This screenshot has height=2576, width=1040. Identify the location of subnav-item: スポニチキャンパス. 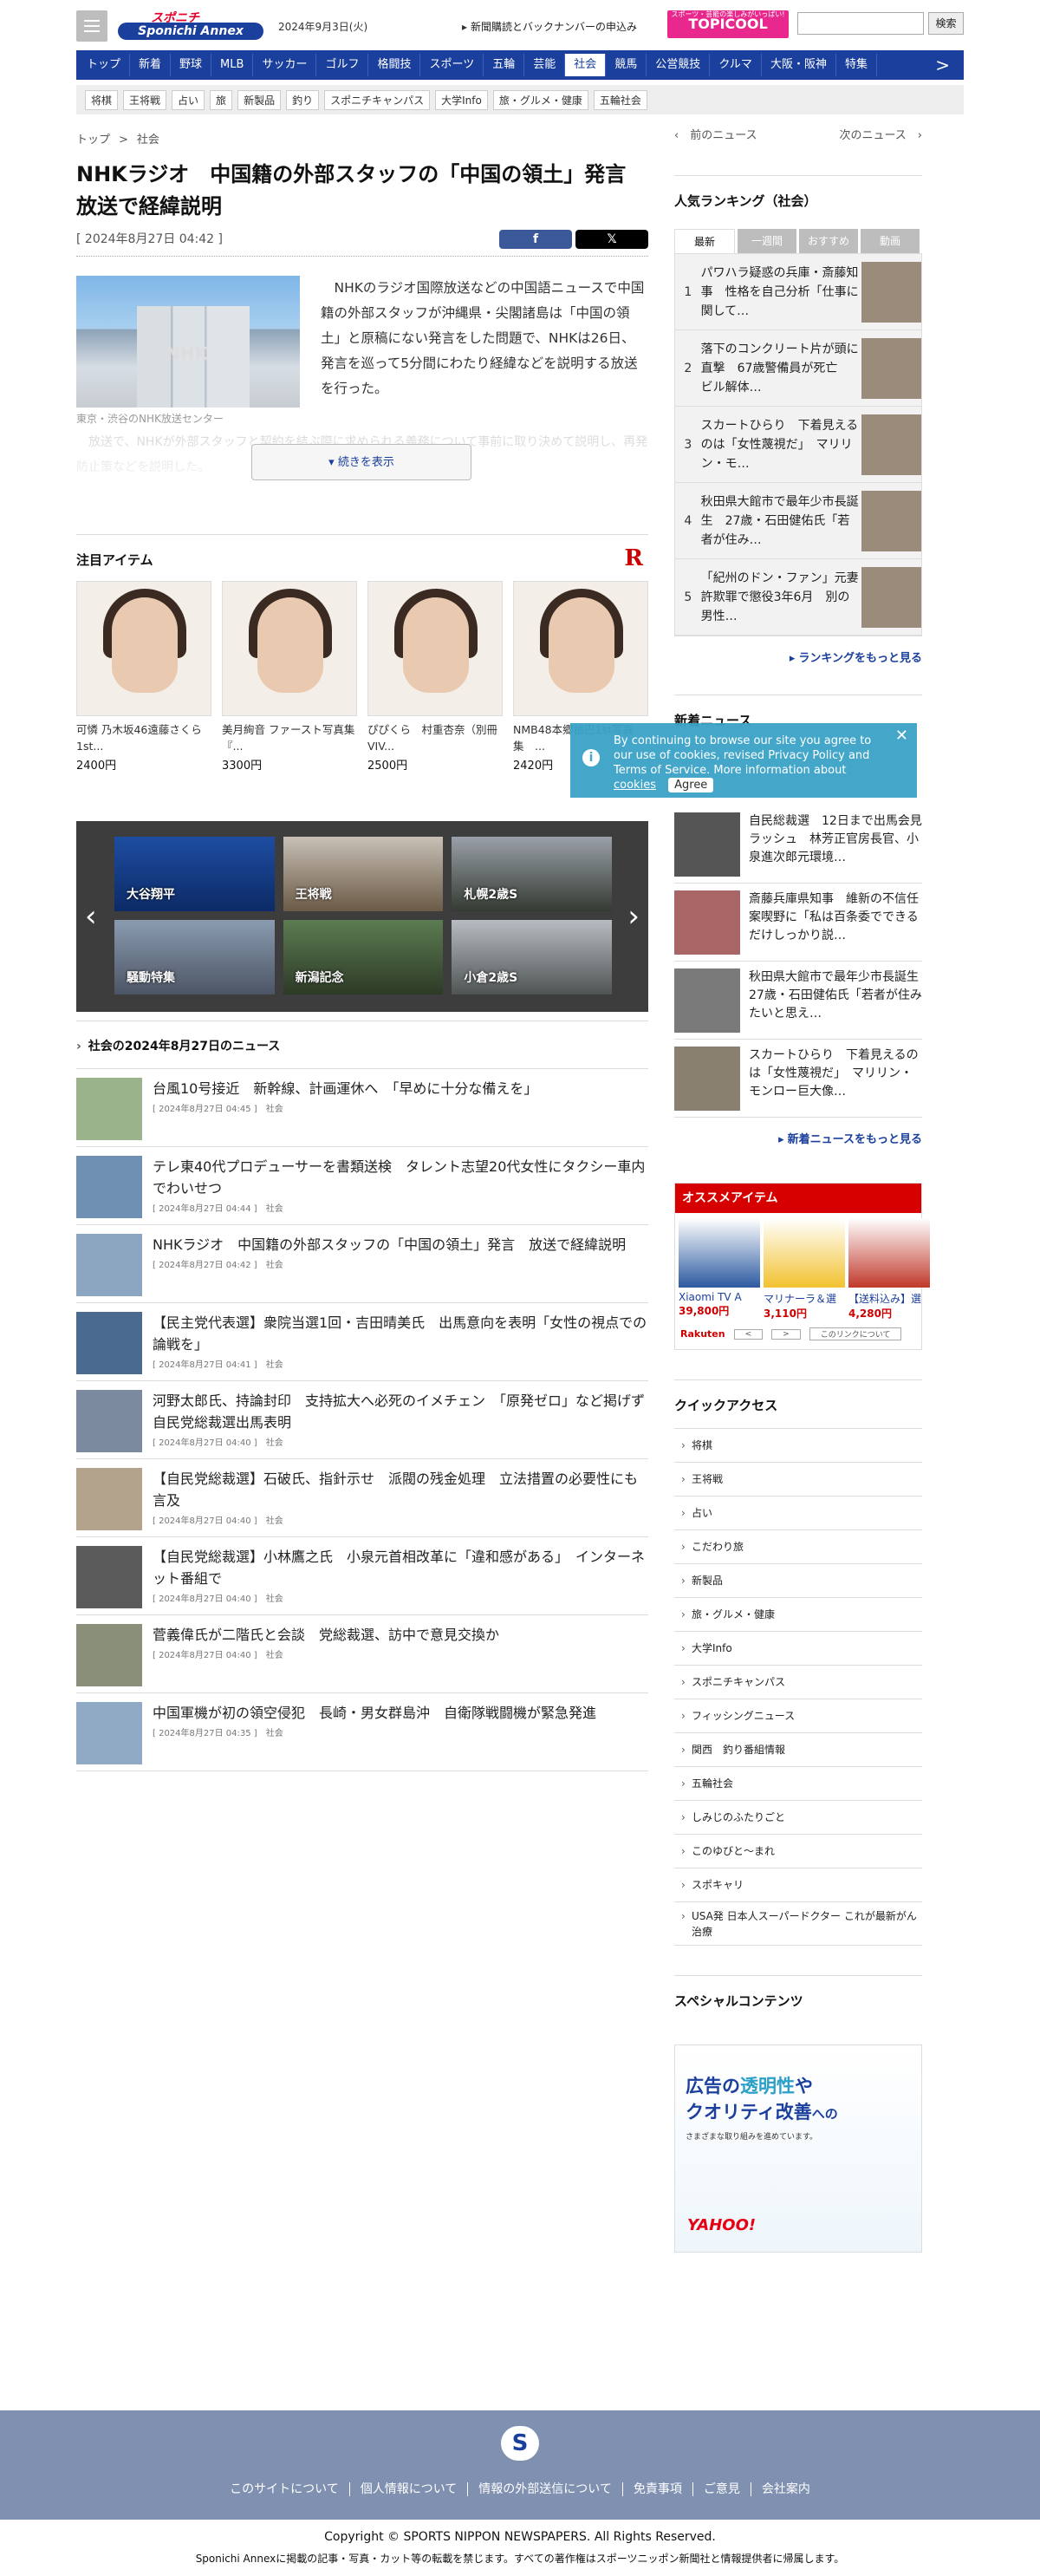
(377, 100).